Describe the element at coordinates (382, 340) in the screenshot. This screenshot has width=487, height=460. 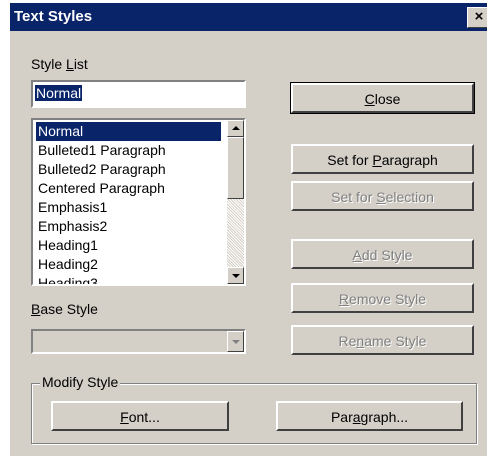
I see `rename-style-button: Rename Style` at that location.